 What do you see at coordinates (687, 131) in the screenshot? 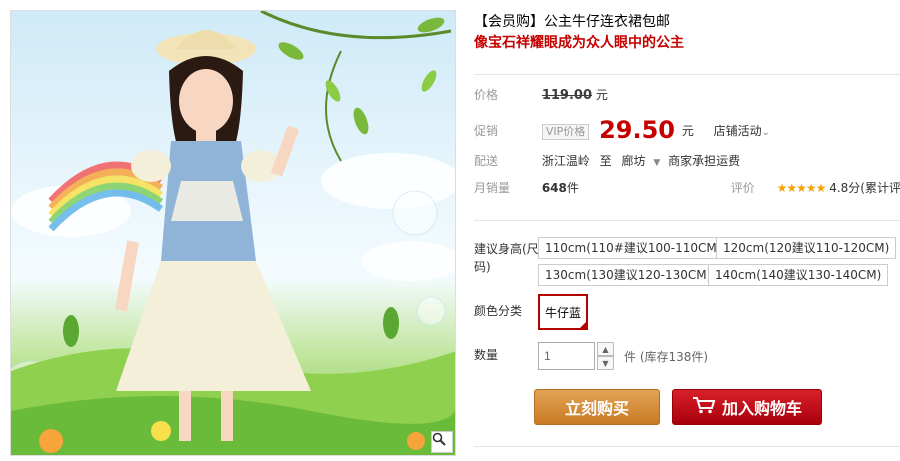
I see `promo-unit: 元` at bounding box center [687, 131].